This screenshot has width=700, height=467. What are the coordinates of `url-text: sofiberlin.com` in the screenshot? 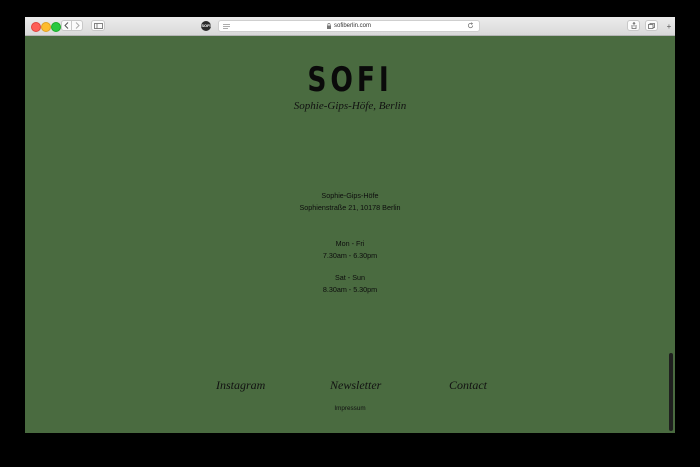 It's located at (352, 26).